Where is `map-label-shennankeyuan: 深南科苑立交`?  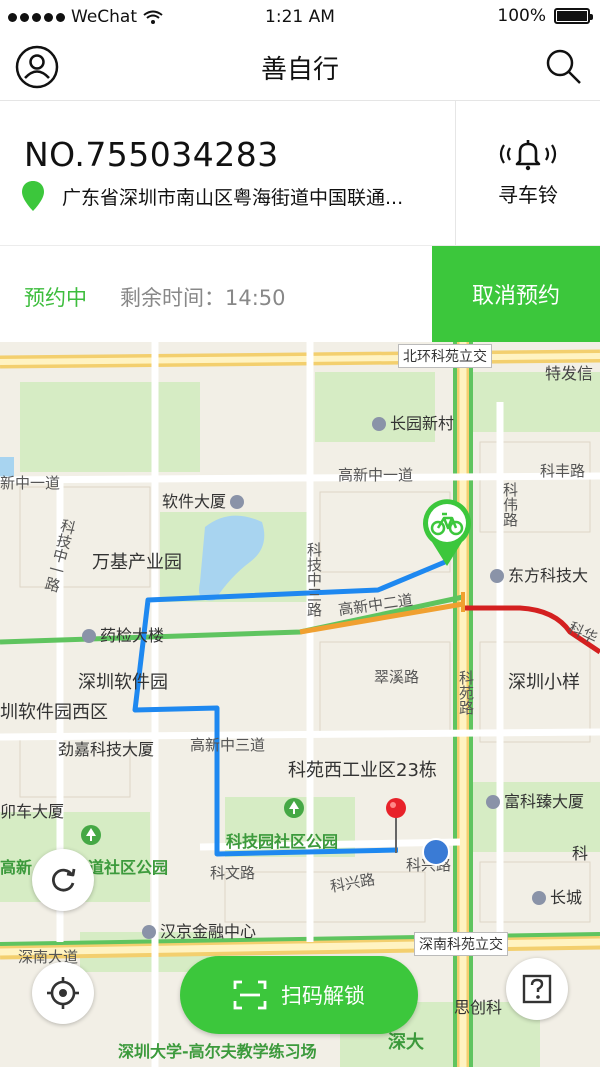
map-label-shennankeyuan: 深南科苑立交 is located at coordinates (461, 944).